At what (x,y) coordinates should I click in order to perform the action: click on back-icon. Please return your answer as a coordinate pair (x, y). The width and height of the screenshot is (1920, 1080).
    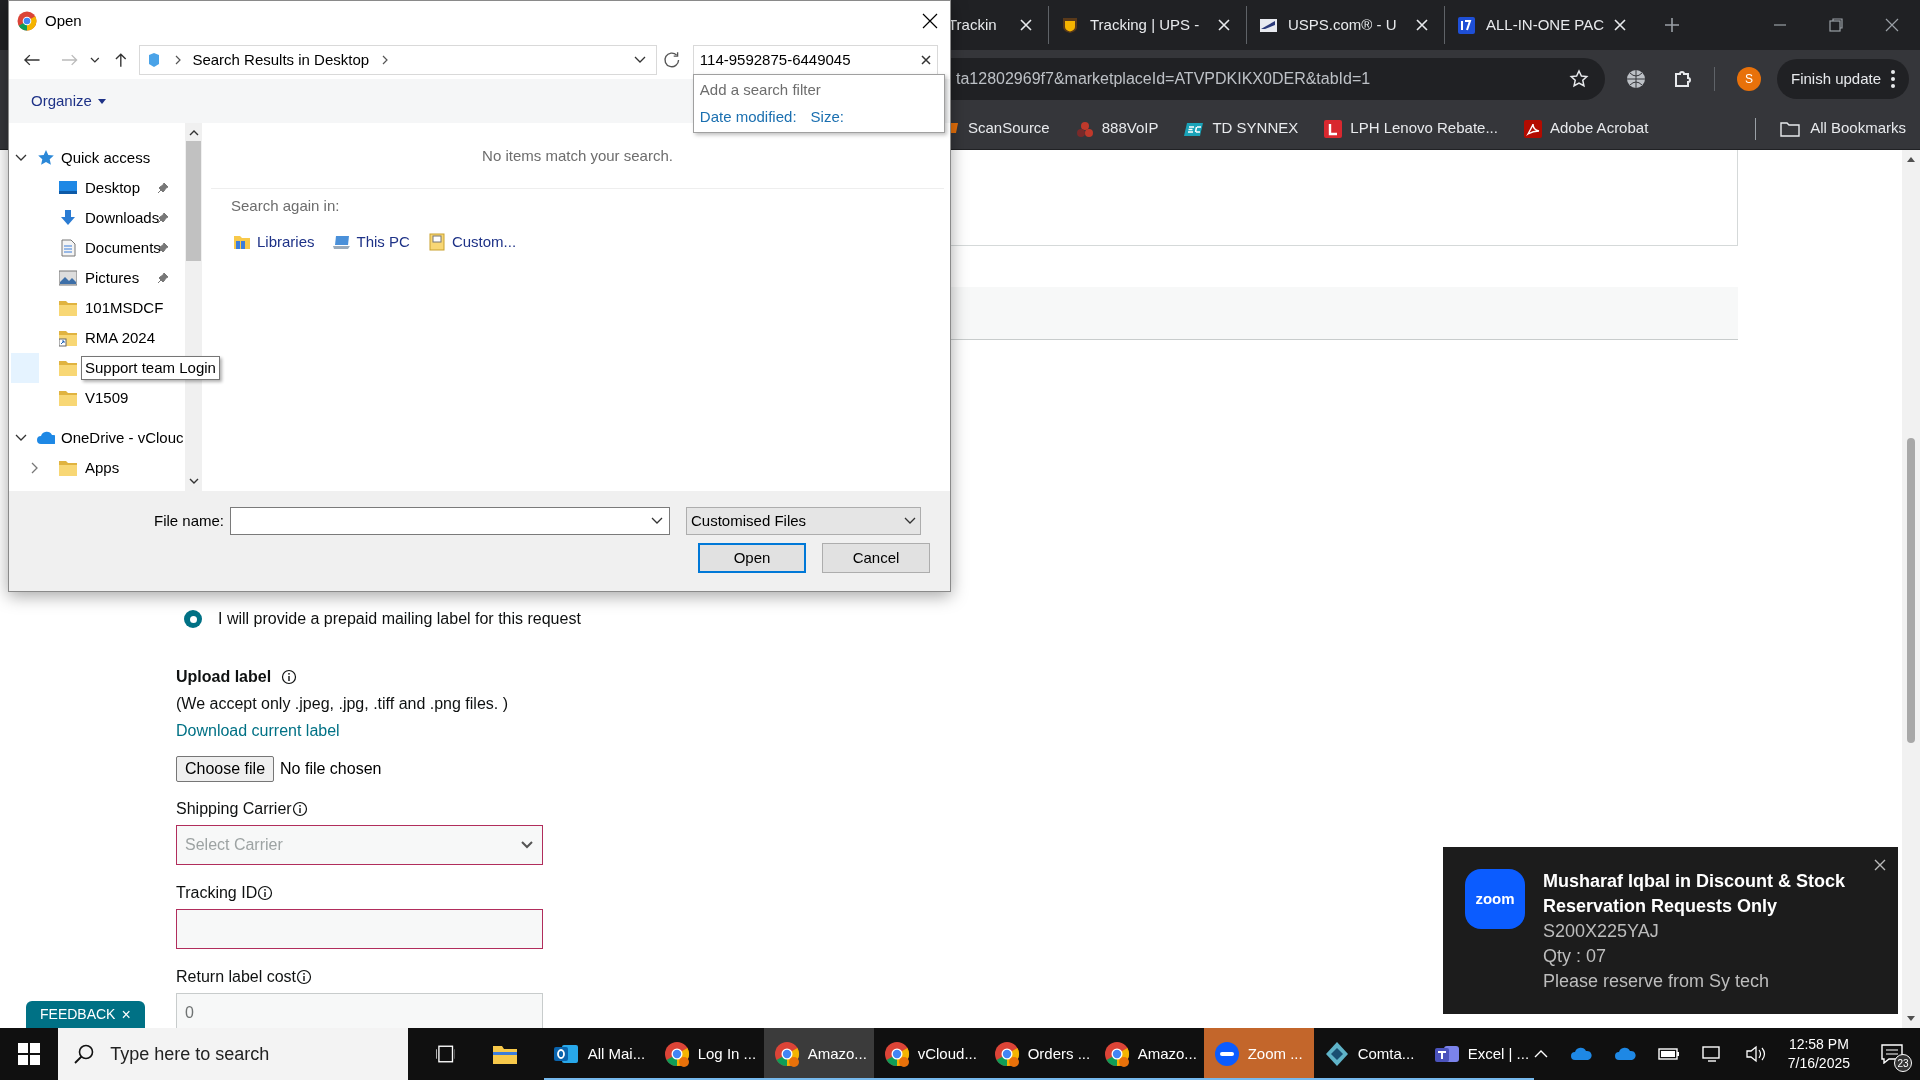
    Looking at the image, I should click on (32, 60).